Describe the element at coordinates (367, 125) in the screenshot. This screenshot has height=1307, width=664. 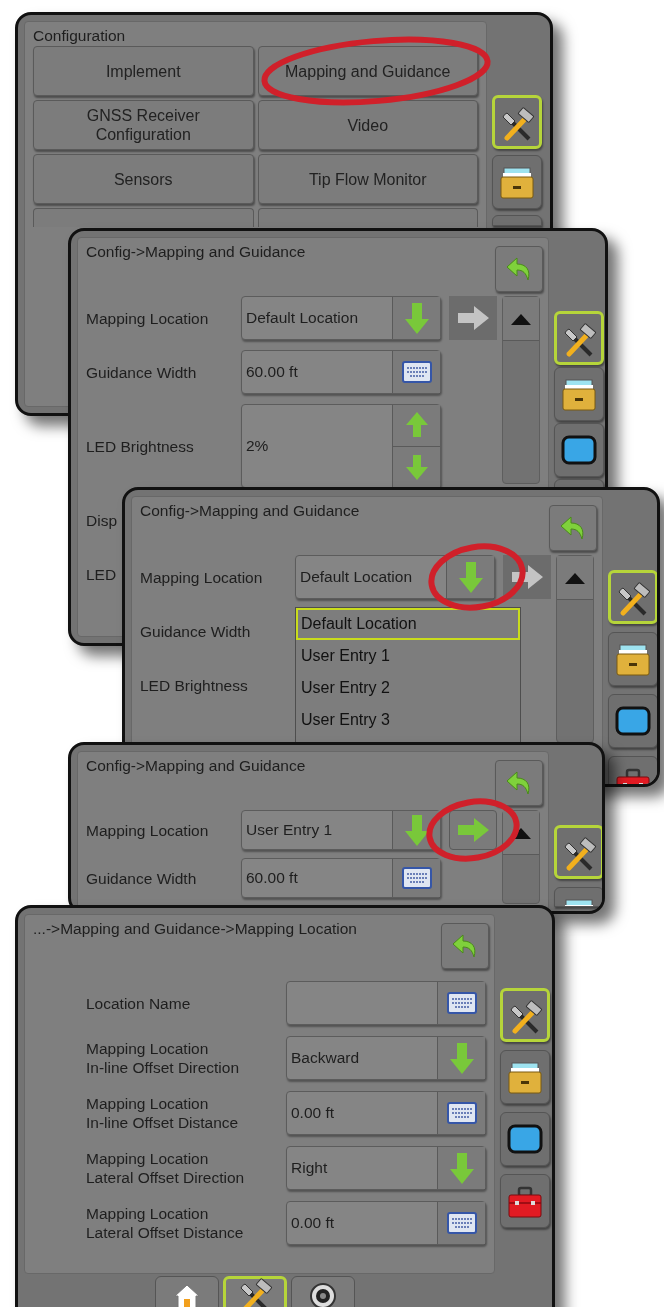
I see `menu-button: Video` at that location.